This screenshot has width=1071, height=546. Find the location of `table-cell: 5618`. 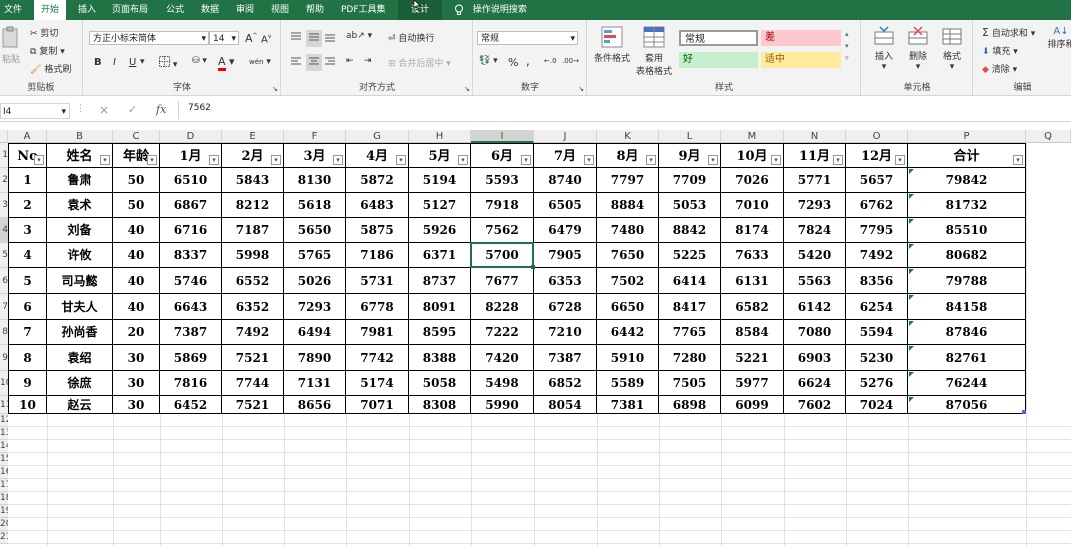

table-cell: 5618 is located at coordinates (315, 205).